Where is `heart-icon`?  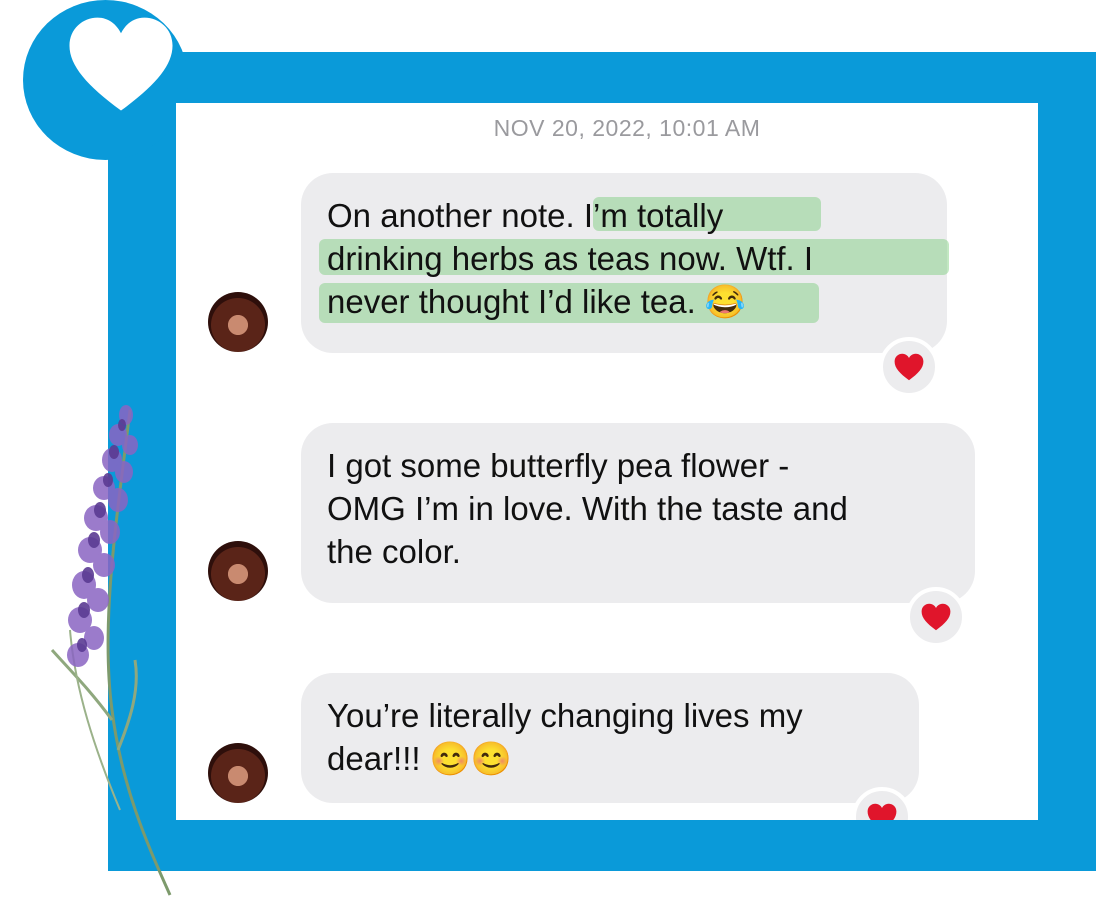 heart-icon is located at coordinates (121, 64).